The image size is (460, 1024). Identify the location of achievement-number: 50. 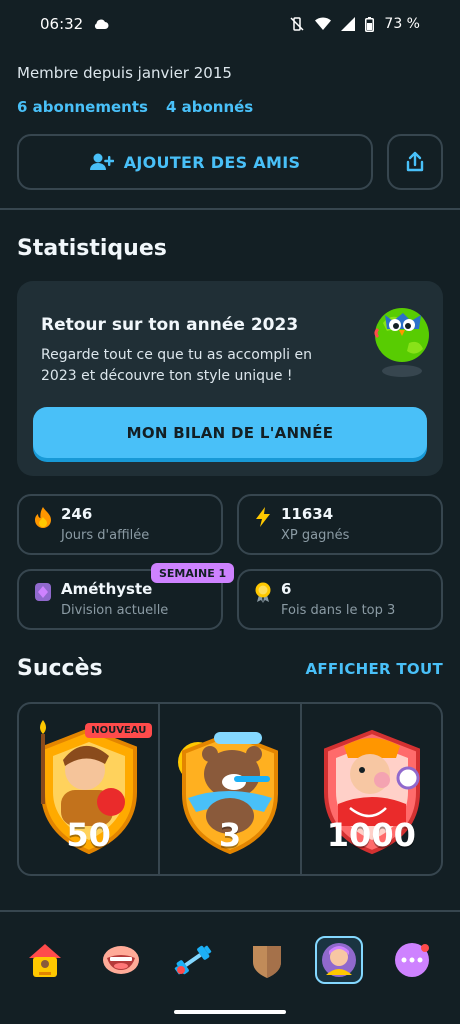
(88, 835).